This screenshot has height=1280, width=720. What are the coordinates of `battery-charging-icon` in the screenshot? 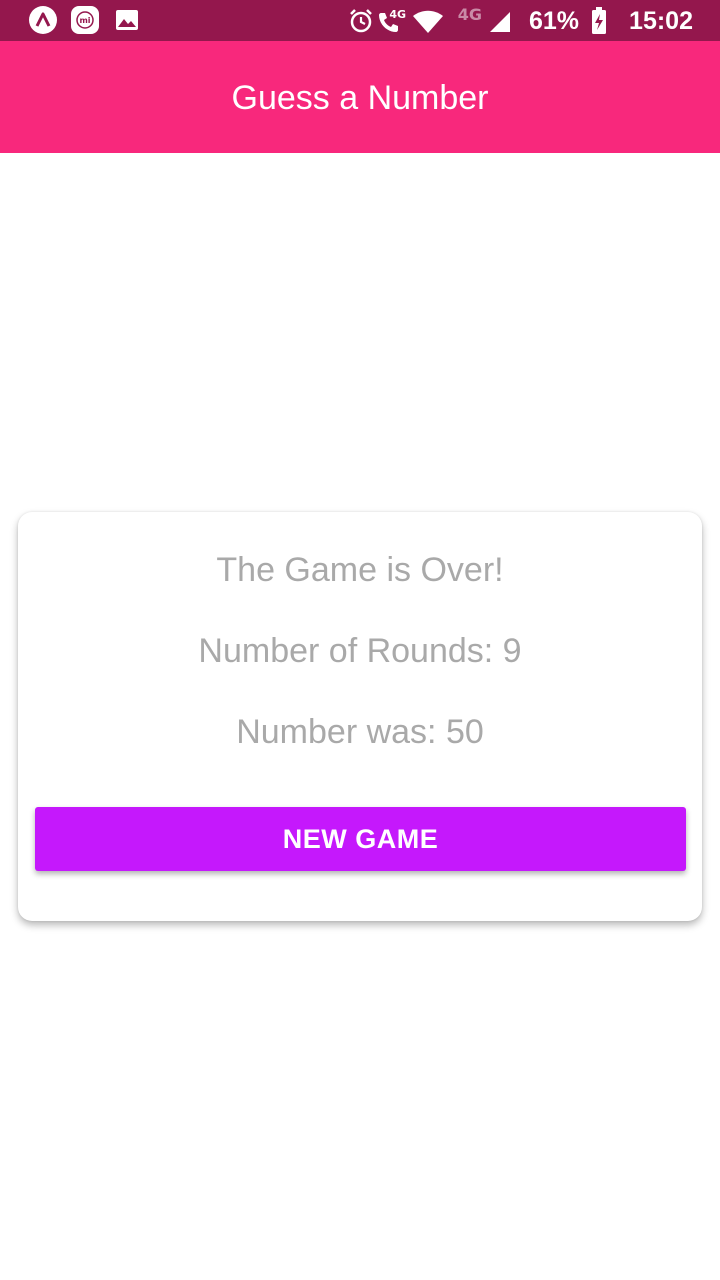 It's located at (599, 23).